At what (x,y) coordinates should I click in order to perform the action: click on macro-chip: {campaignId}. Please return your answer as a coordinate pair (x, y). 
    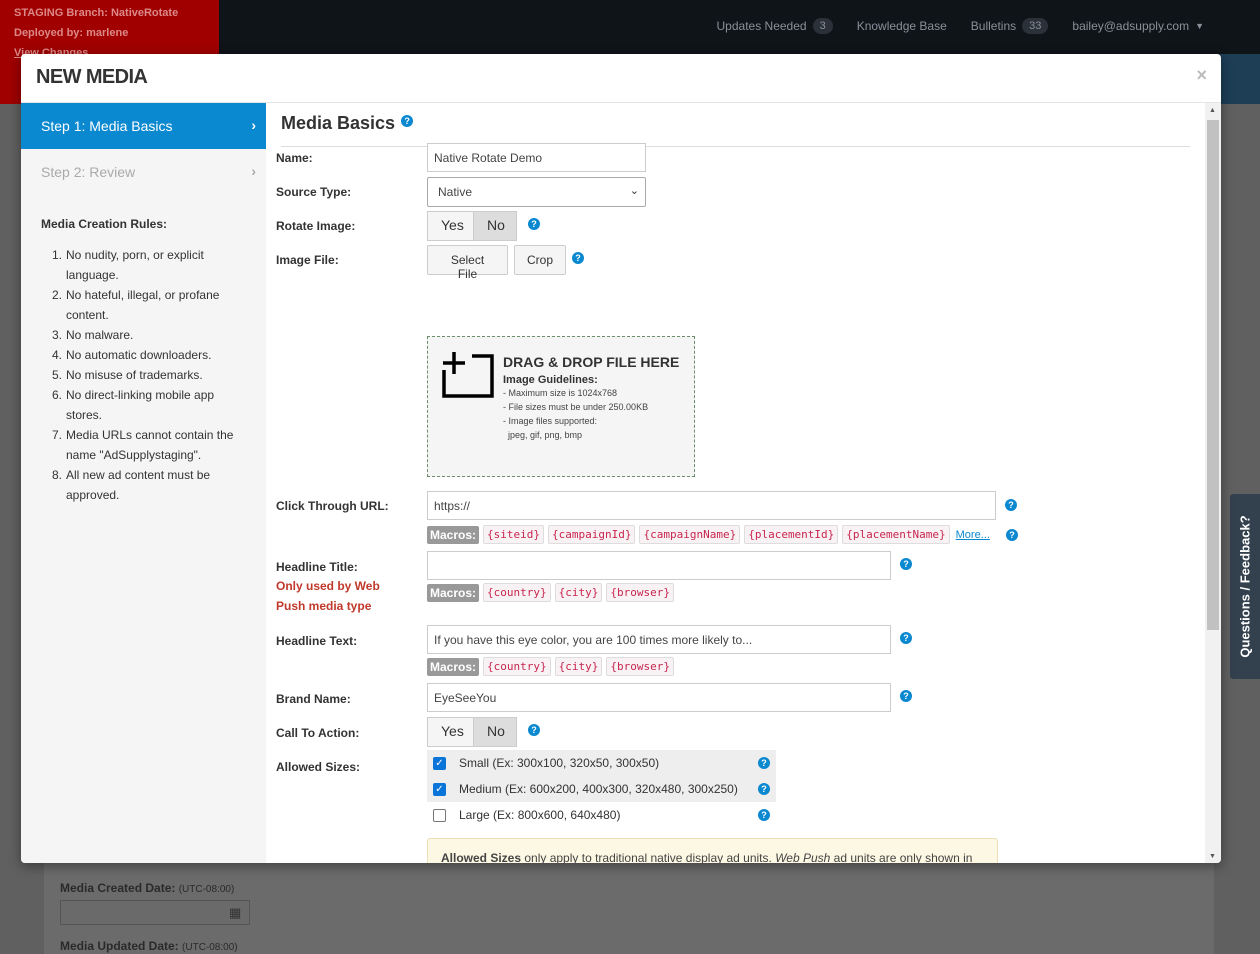
    Looking at the image, I should click on (592, 534).